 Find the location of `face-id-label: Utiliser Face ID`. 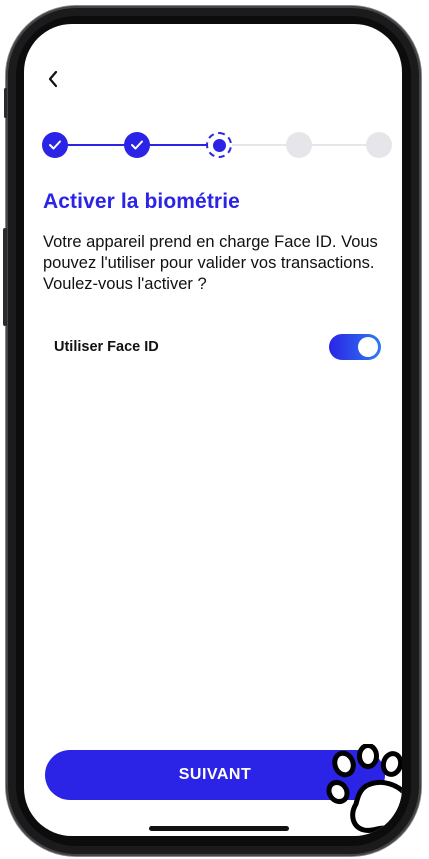

face-id-label: Utiliser Face ID is located at coordinates (106, 347).